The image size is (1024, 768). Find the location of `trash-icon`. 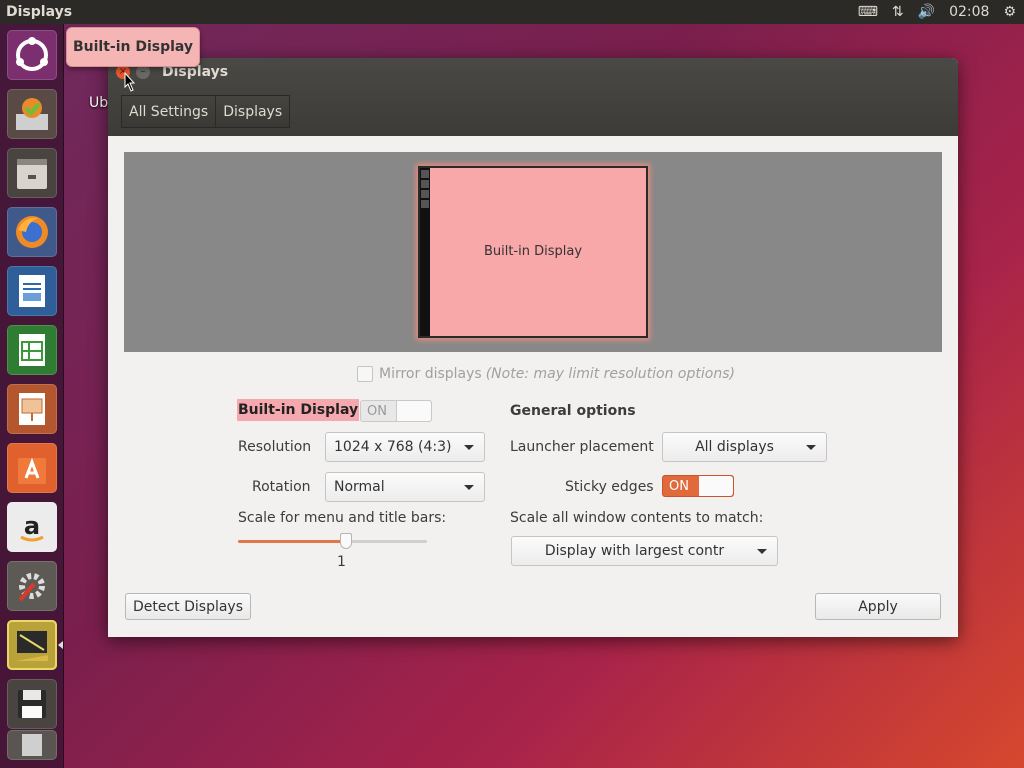

trash-icon is located at coordinates (32, 745).